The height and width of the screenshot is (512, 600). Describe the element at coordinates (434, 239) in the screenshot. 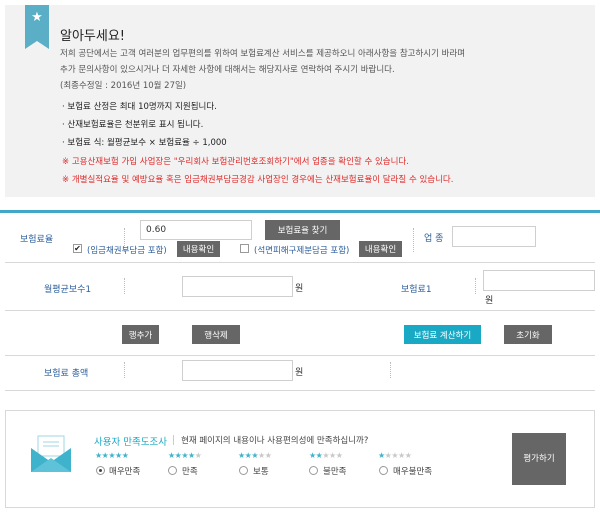

I see `industry-label: 업 종` at that location.